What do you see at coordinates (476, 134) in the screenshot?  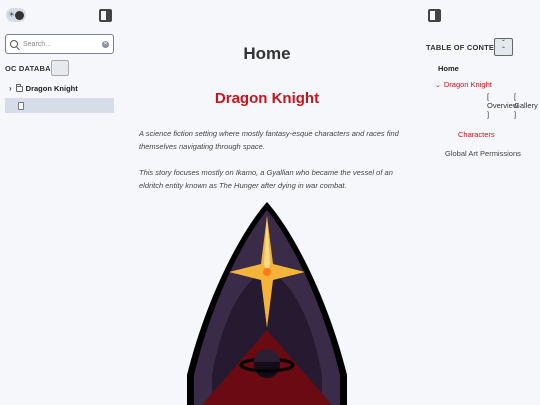 I see `toc-item-characters: Characters` at bounding box center [476, 134].